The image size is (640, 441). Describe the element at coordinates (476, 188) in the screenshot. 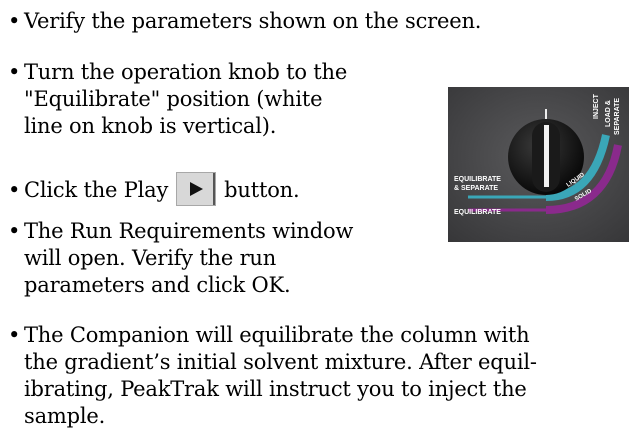

I see `equilibrate-separate-label-2: & SEPARATE` at that location.